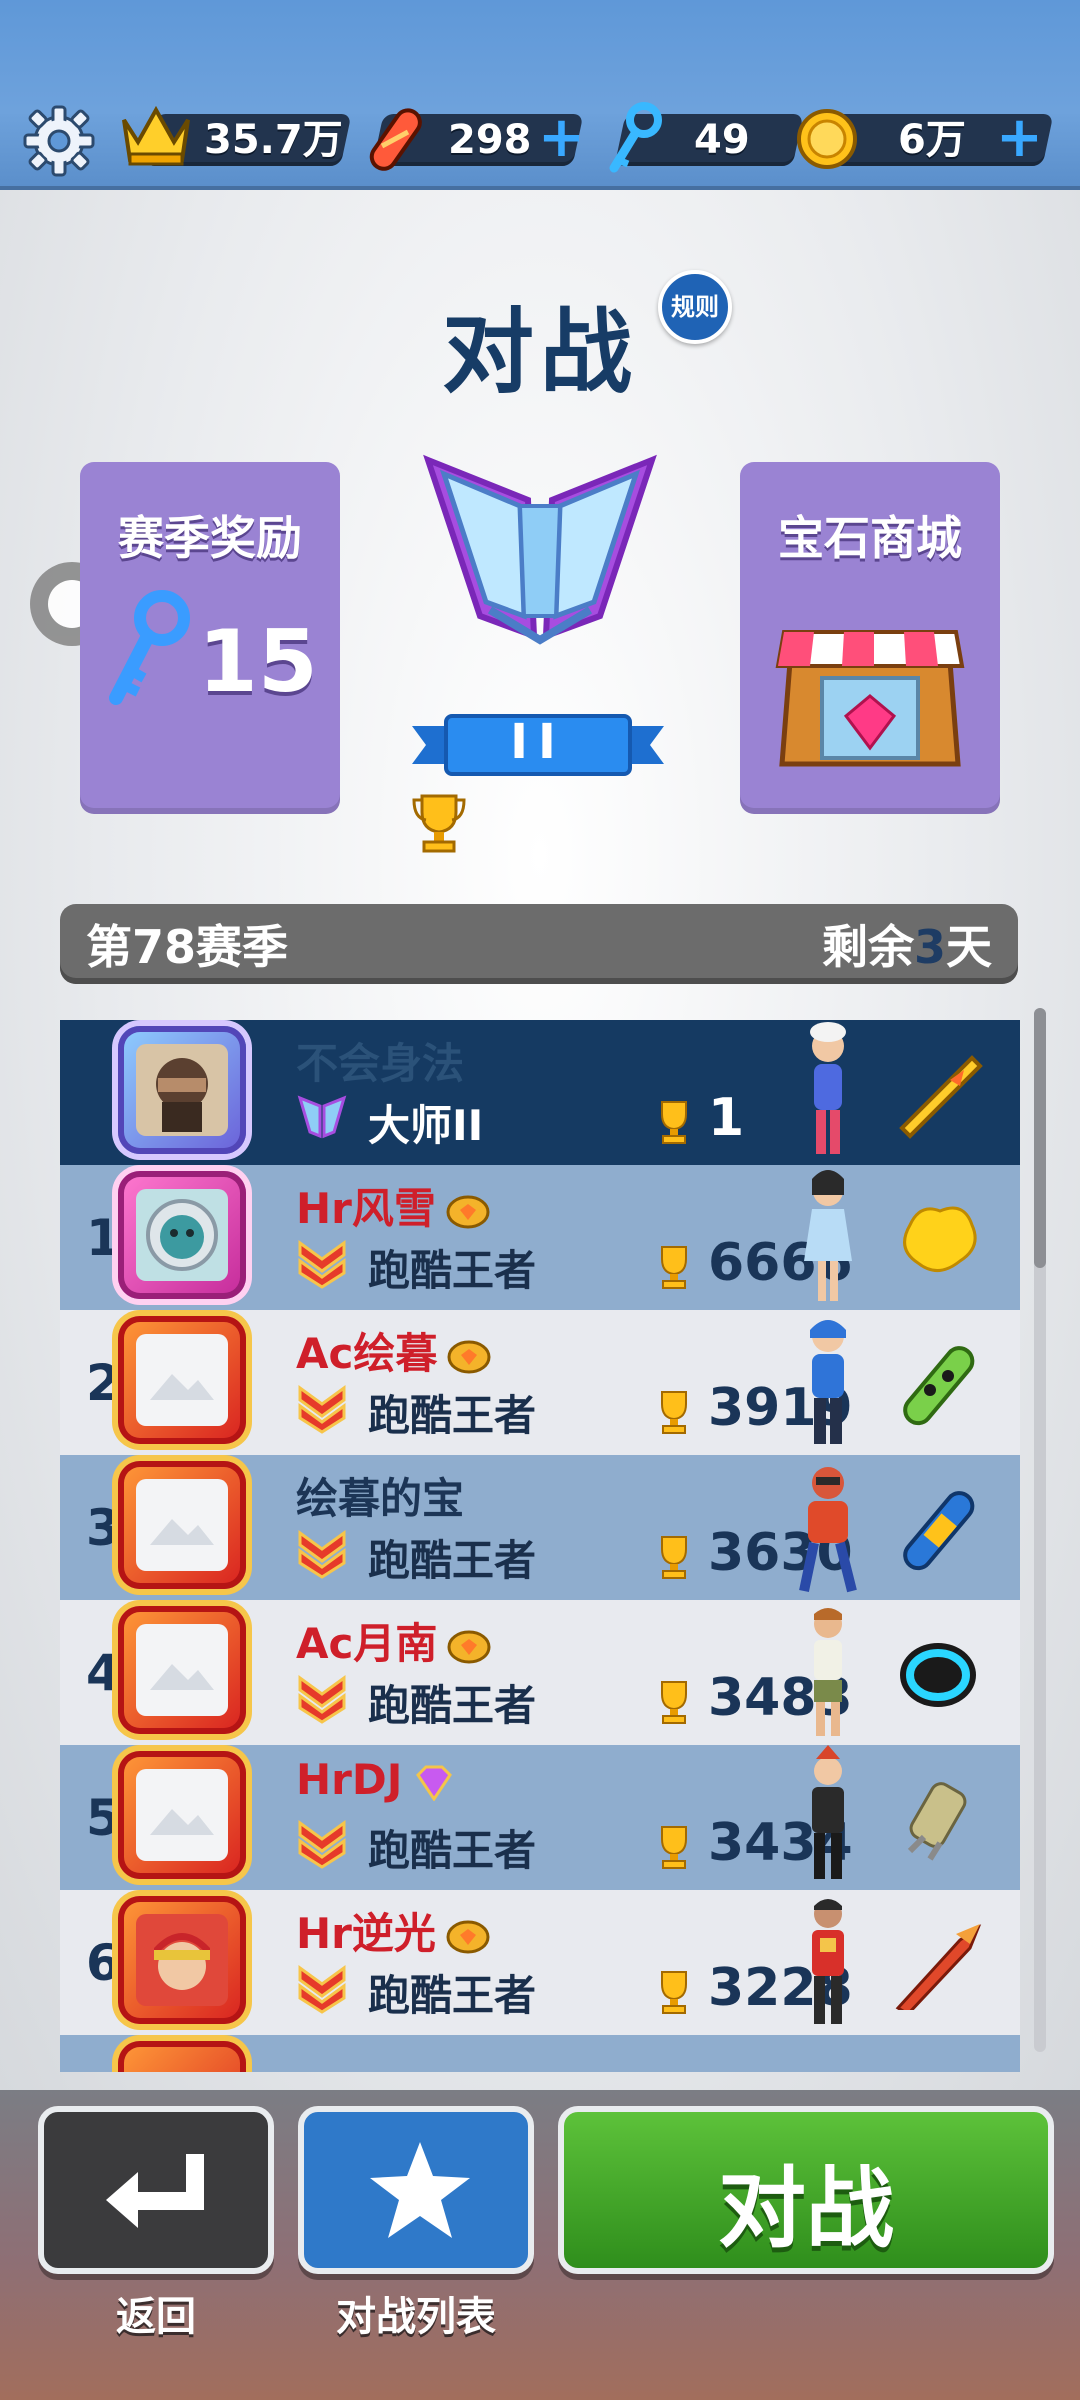  I want to click on jetpack-icon, so click(937, 1821).